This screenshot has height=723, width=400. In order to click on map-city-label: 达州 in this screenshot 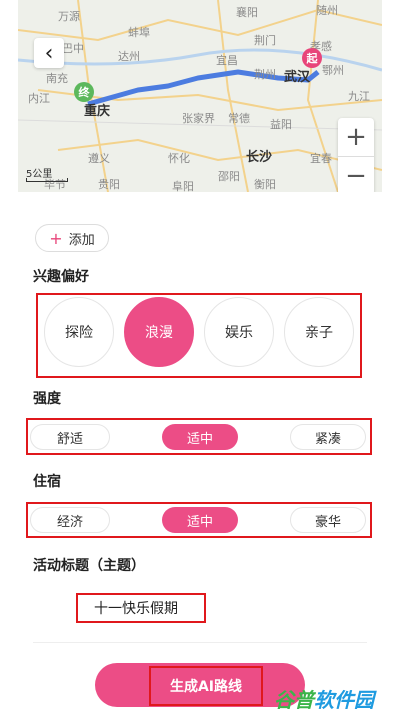, I will do `click(129, 56)`.